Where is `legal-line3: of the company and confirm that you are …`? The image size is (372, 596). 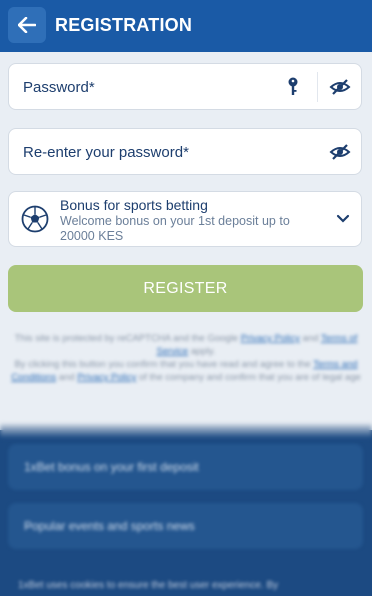
legal-line3: of the company and confirm that you are … is located at coordinates (249, 377).